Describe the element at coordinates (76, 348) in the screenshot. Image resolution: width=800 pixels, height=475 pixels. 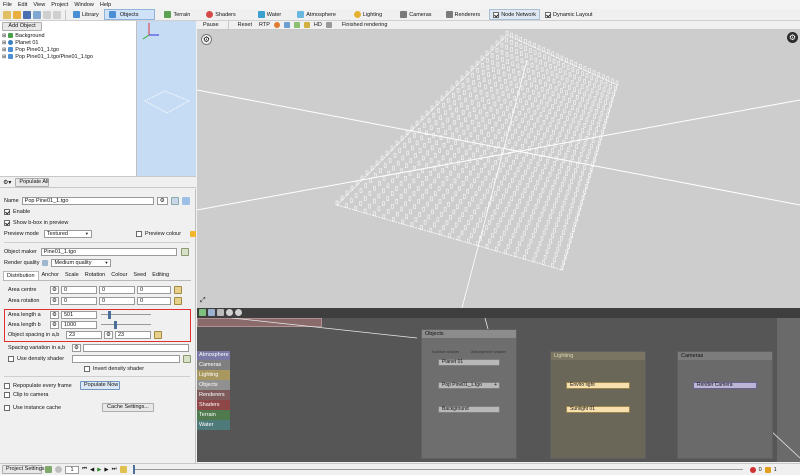
I see `spacing-variation-options-icon: ⚙` at that location.